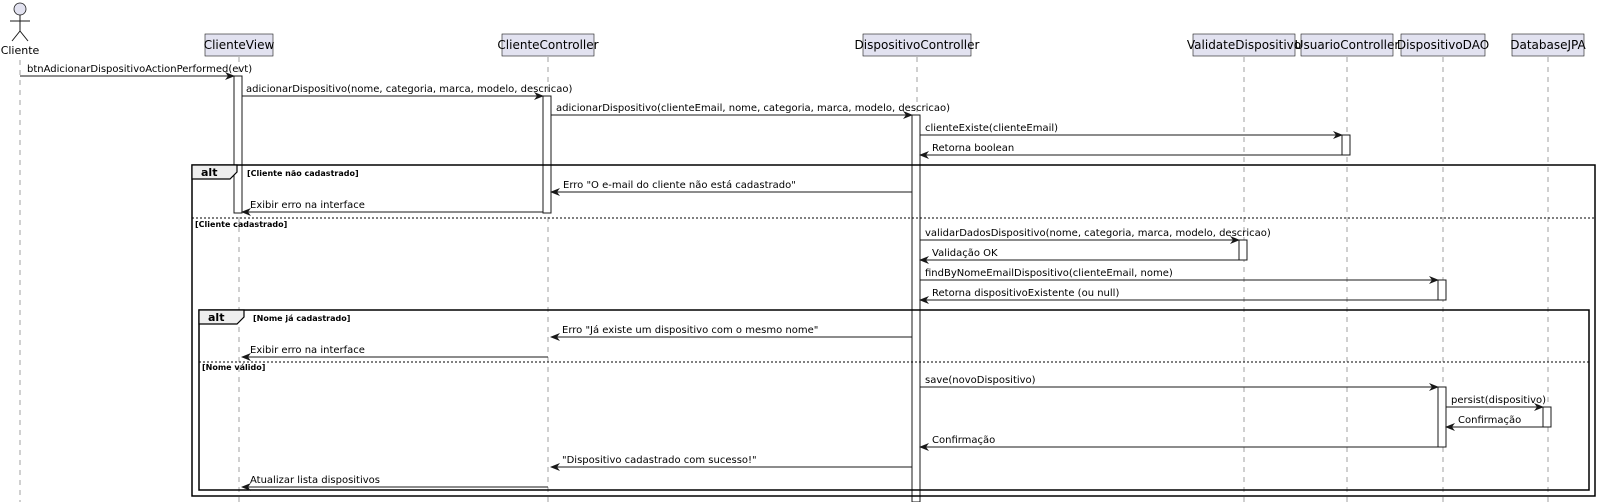 This screenshot has height=502, width=1600. I want to click on activation-dispositivodao-find, so click(1442, 290).